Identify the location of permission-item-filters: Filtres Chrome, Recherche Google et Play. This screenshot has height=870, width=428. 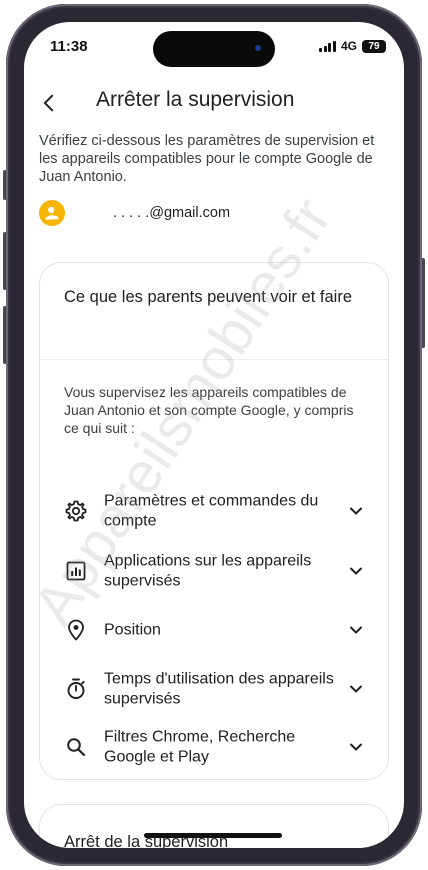
(214, 747).